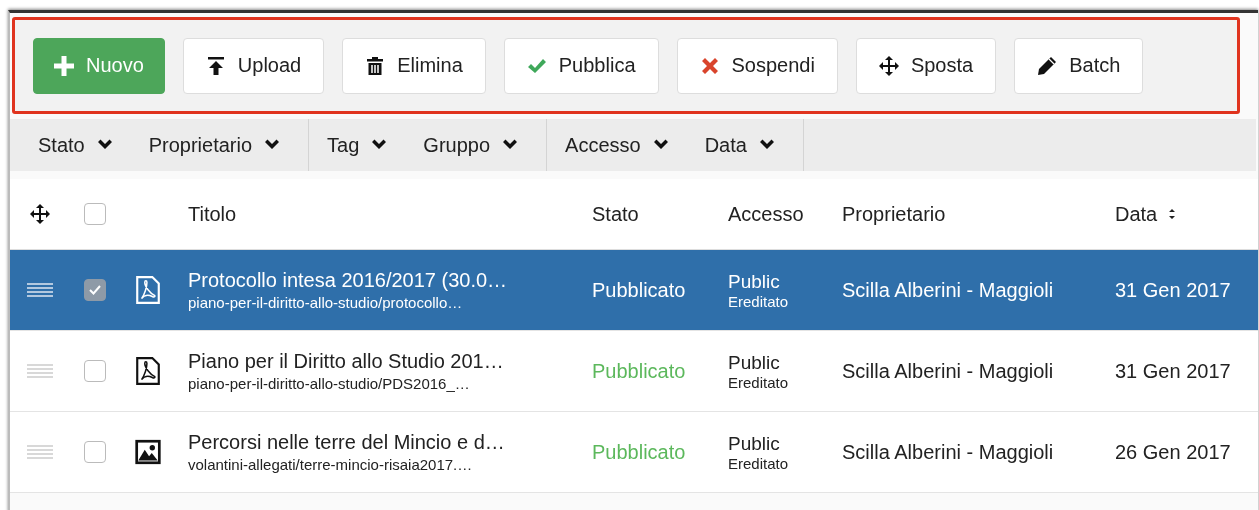  What do you see at coordinates (926, 65) in the screenshot?
I see `toolbar-button: Sposta` at bounding box center [926, 65].